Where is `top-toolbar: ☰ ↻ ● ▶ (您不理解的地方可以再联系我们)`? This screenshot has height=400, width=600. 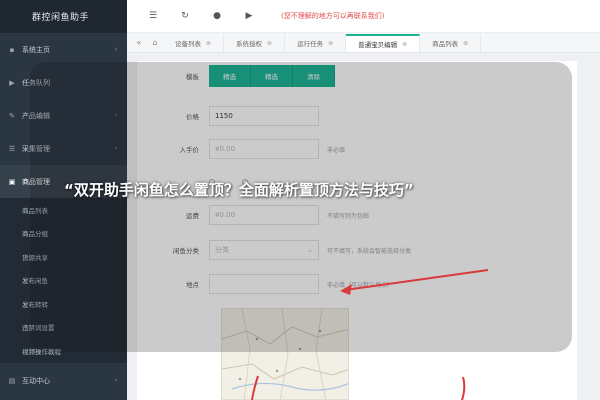 top-toolbar: ☰ ↻ ● ▶ (您不理解的地方可以再联系我们) is located at coordinates (363, 16).